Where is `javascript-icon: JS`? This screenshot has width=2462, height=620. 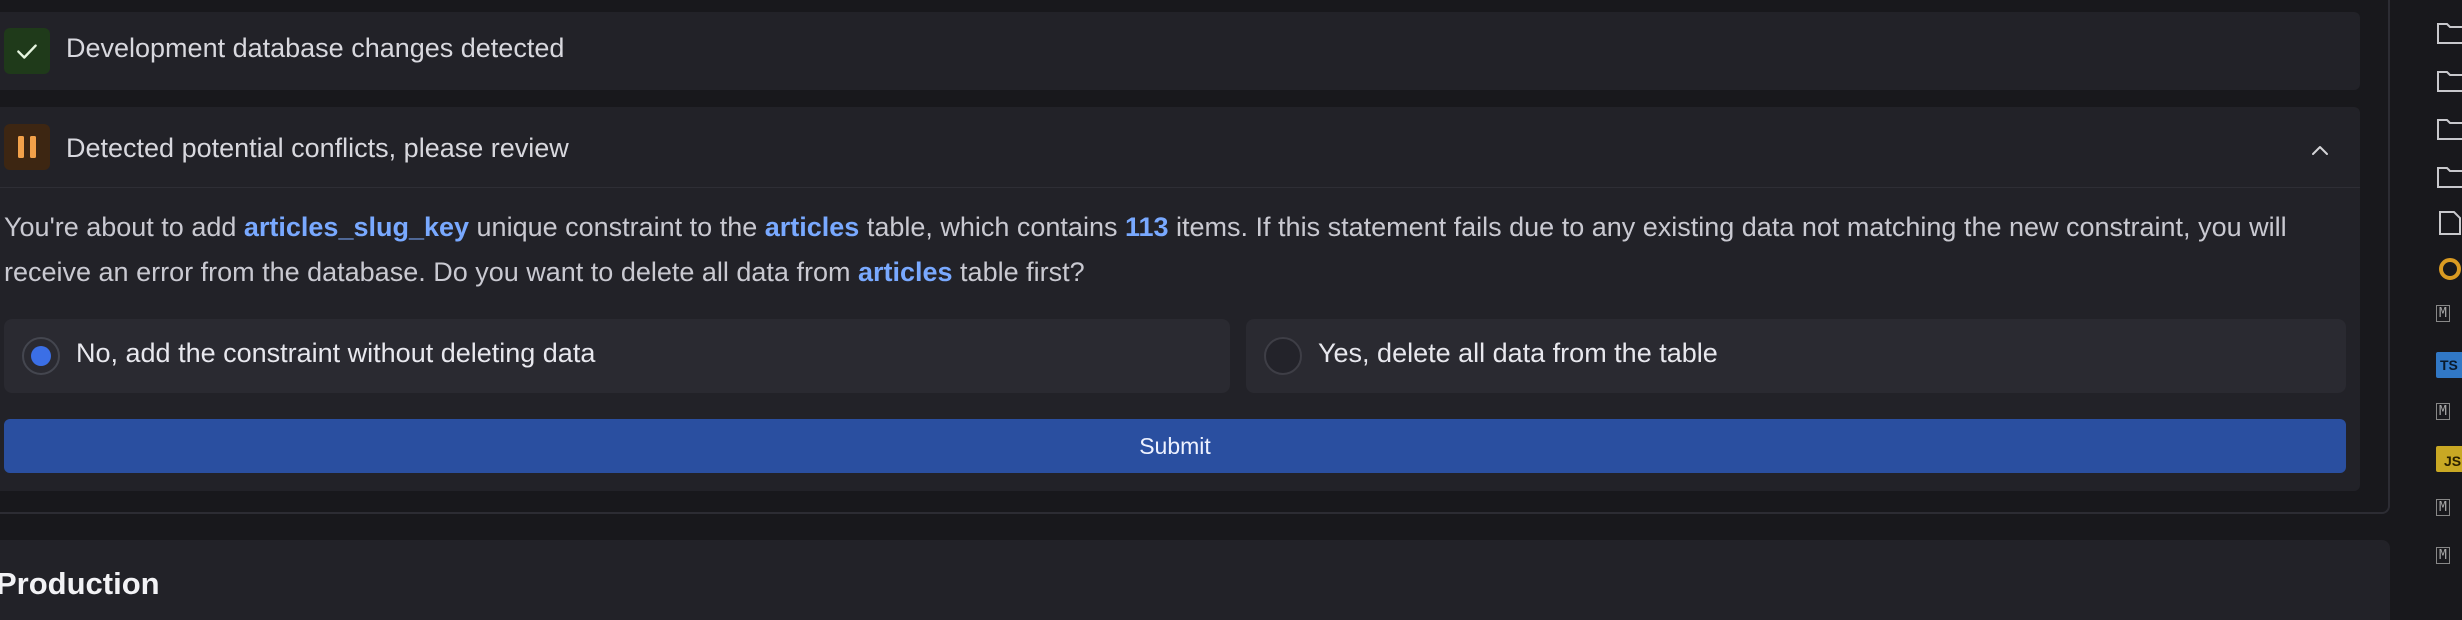
javascript-icon: JS is located at coordinates (2449, 459).